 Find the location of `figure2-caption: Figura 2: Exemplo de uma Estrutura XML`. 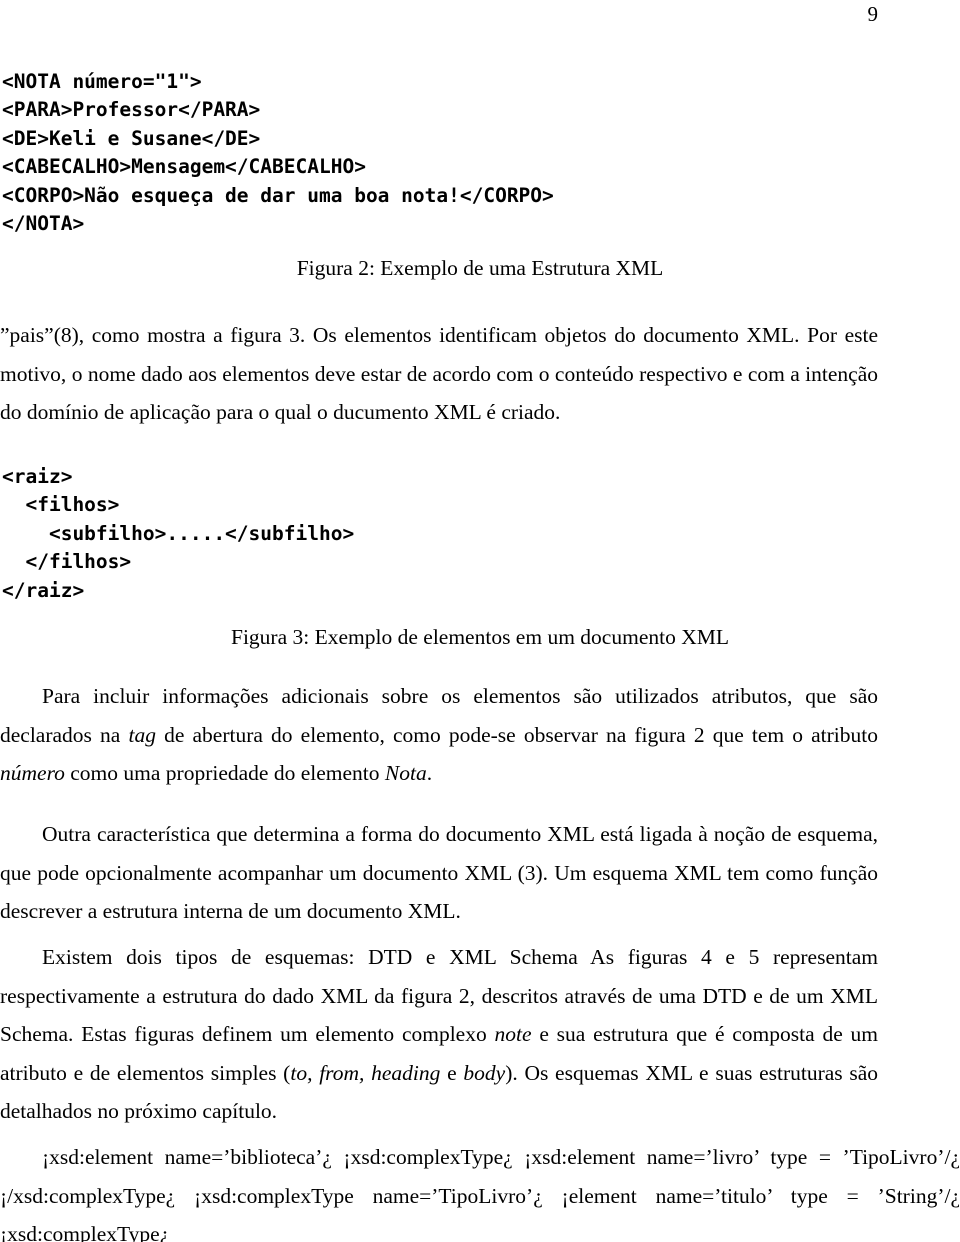

figure2-caption: Figura 2: Exemplo de uma Estrutura XML is located at coordinates (480, 268).